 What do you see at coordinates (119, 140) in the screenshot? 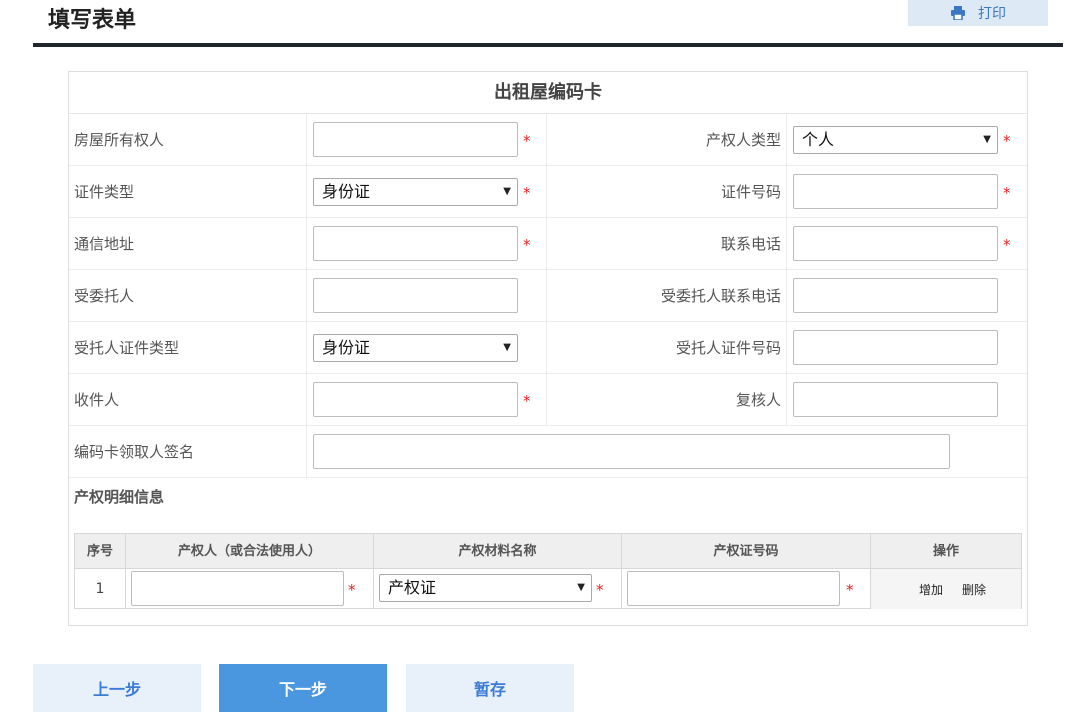
I see `owner-label: 房屋所有权人` at bounding box center [119, 140].